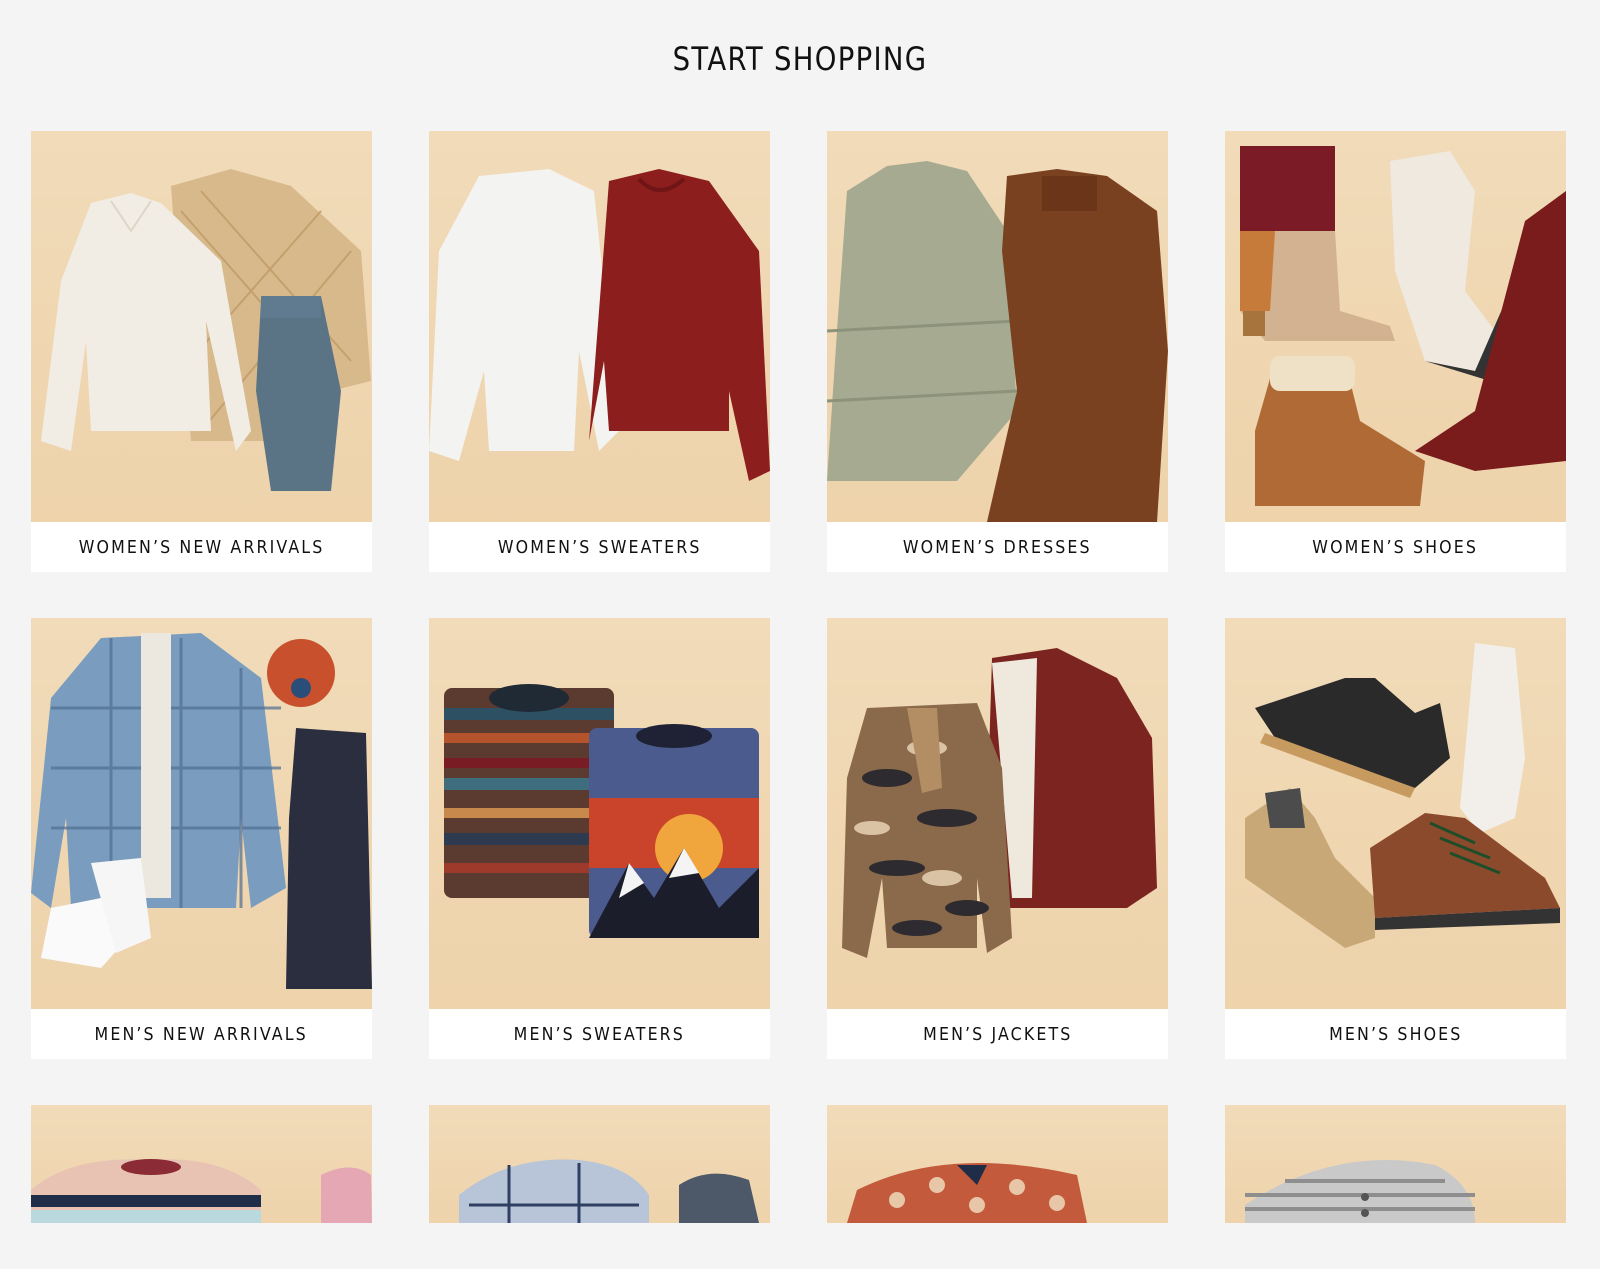 This screenshot has width=1600, height=1269. I want to click on category-label-text: MEN’S SHOES, so click(1395, 1034).